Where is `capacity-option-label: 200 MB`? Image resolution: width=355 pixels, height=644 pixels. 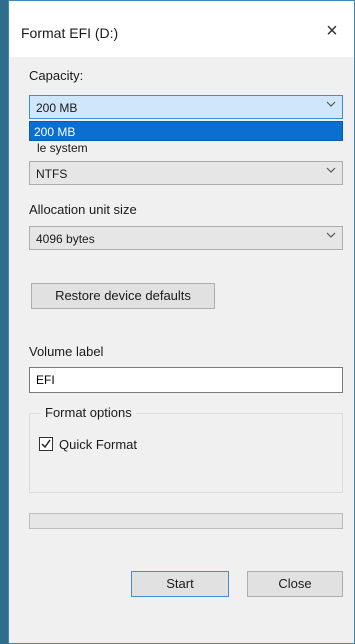
capacity-option-label: 200 MB is located at coordinates (55, 132).